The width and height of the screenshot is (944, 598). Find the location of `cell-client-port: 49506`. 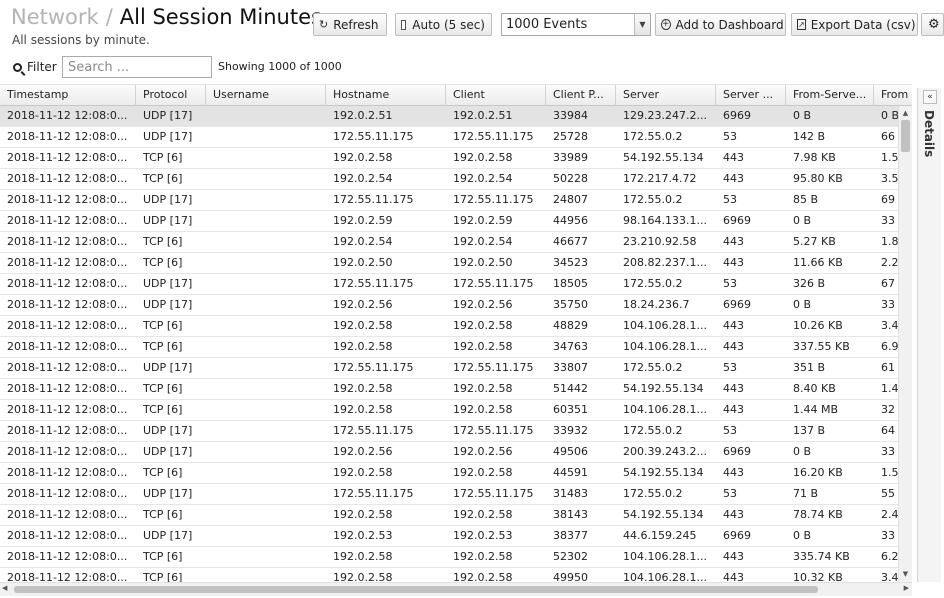

cell-client-port: 49506 is located at coordinates (570, 451).